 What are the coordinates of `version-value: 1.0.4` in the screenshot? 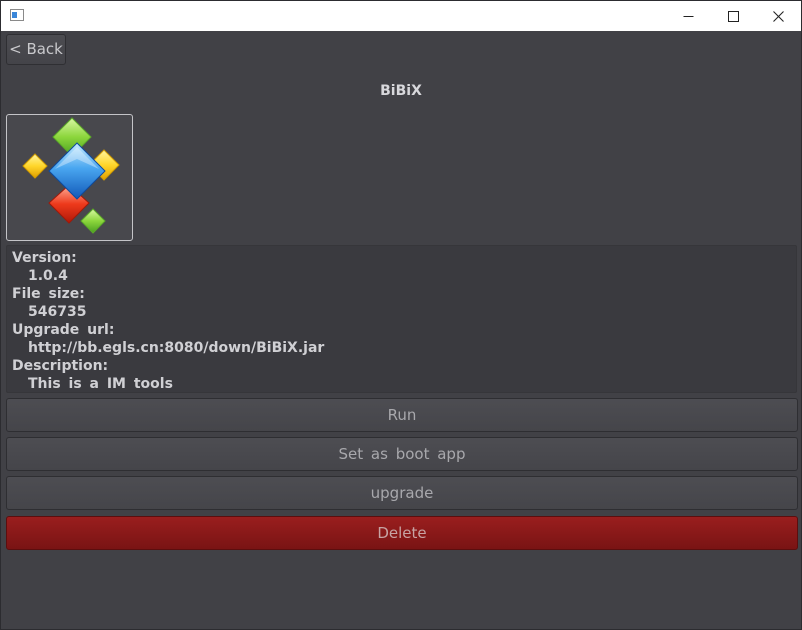 It's located at (48, 276).